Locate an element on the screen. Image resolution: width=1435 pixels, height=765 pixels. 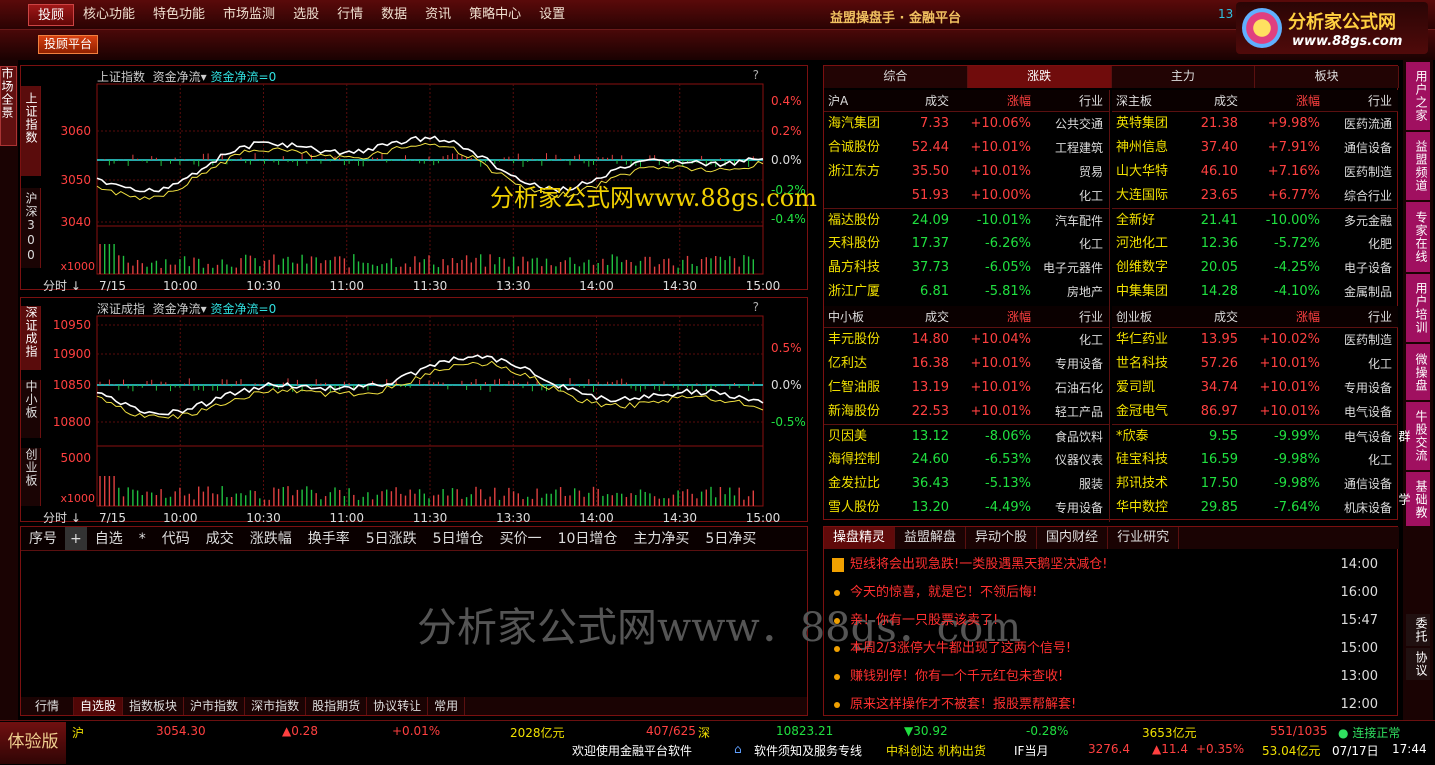
side-tab-7: 委托 is located at coordinates (1418, 630).